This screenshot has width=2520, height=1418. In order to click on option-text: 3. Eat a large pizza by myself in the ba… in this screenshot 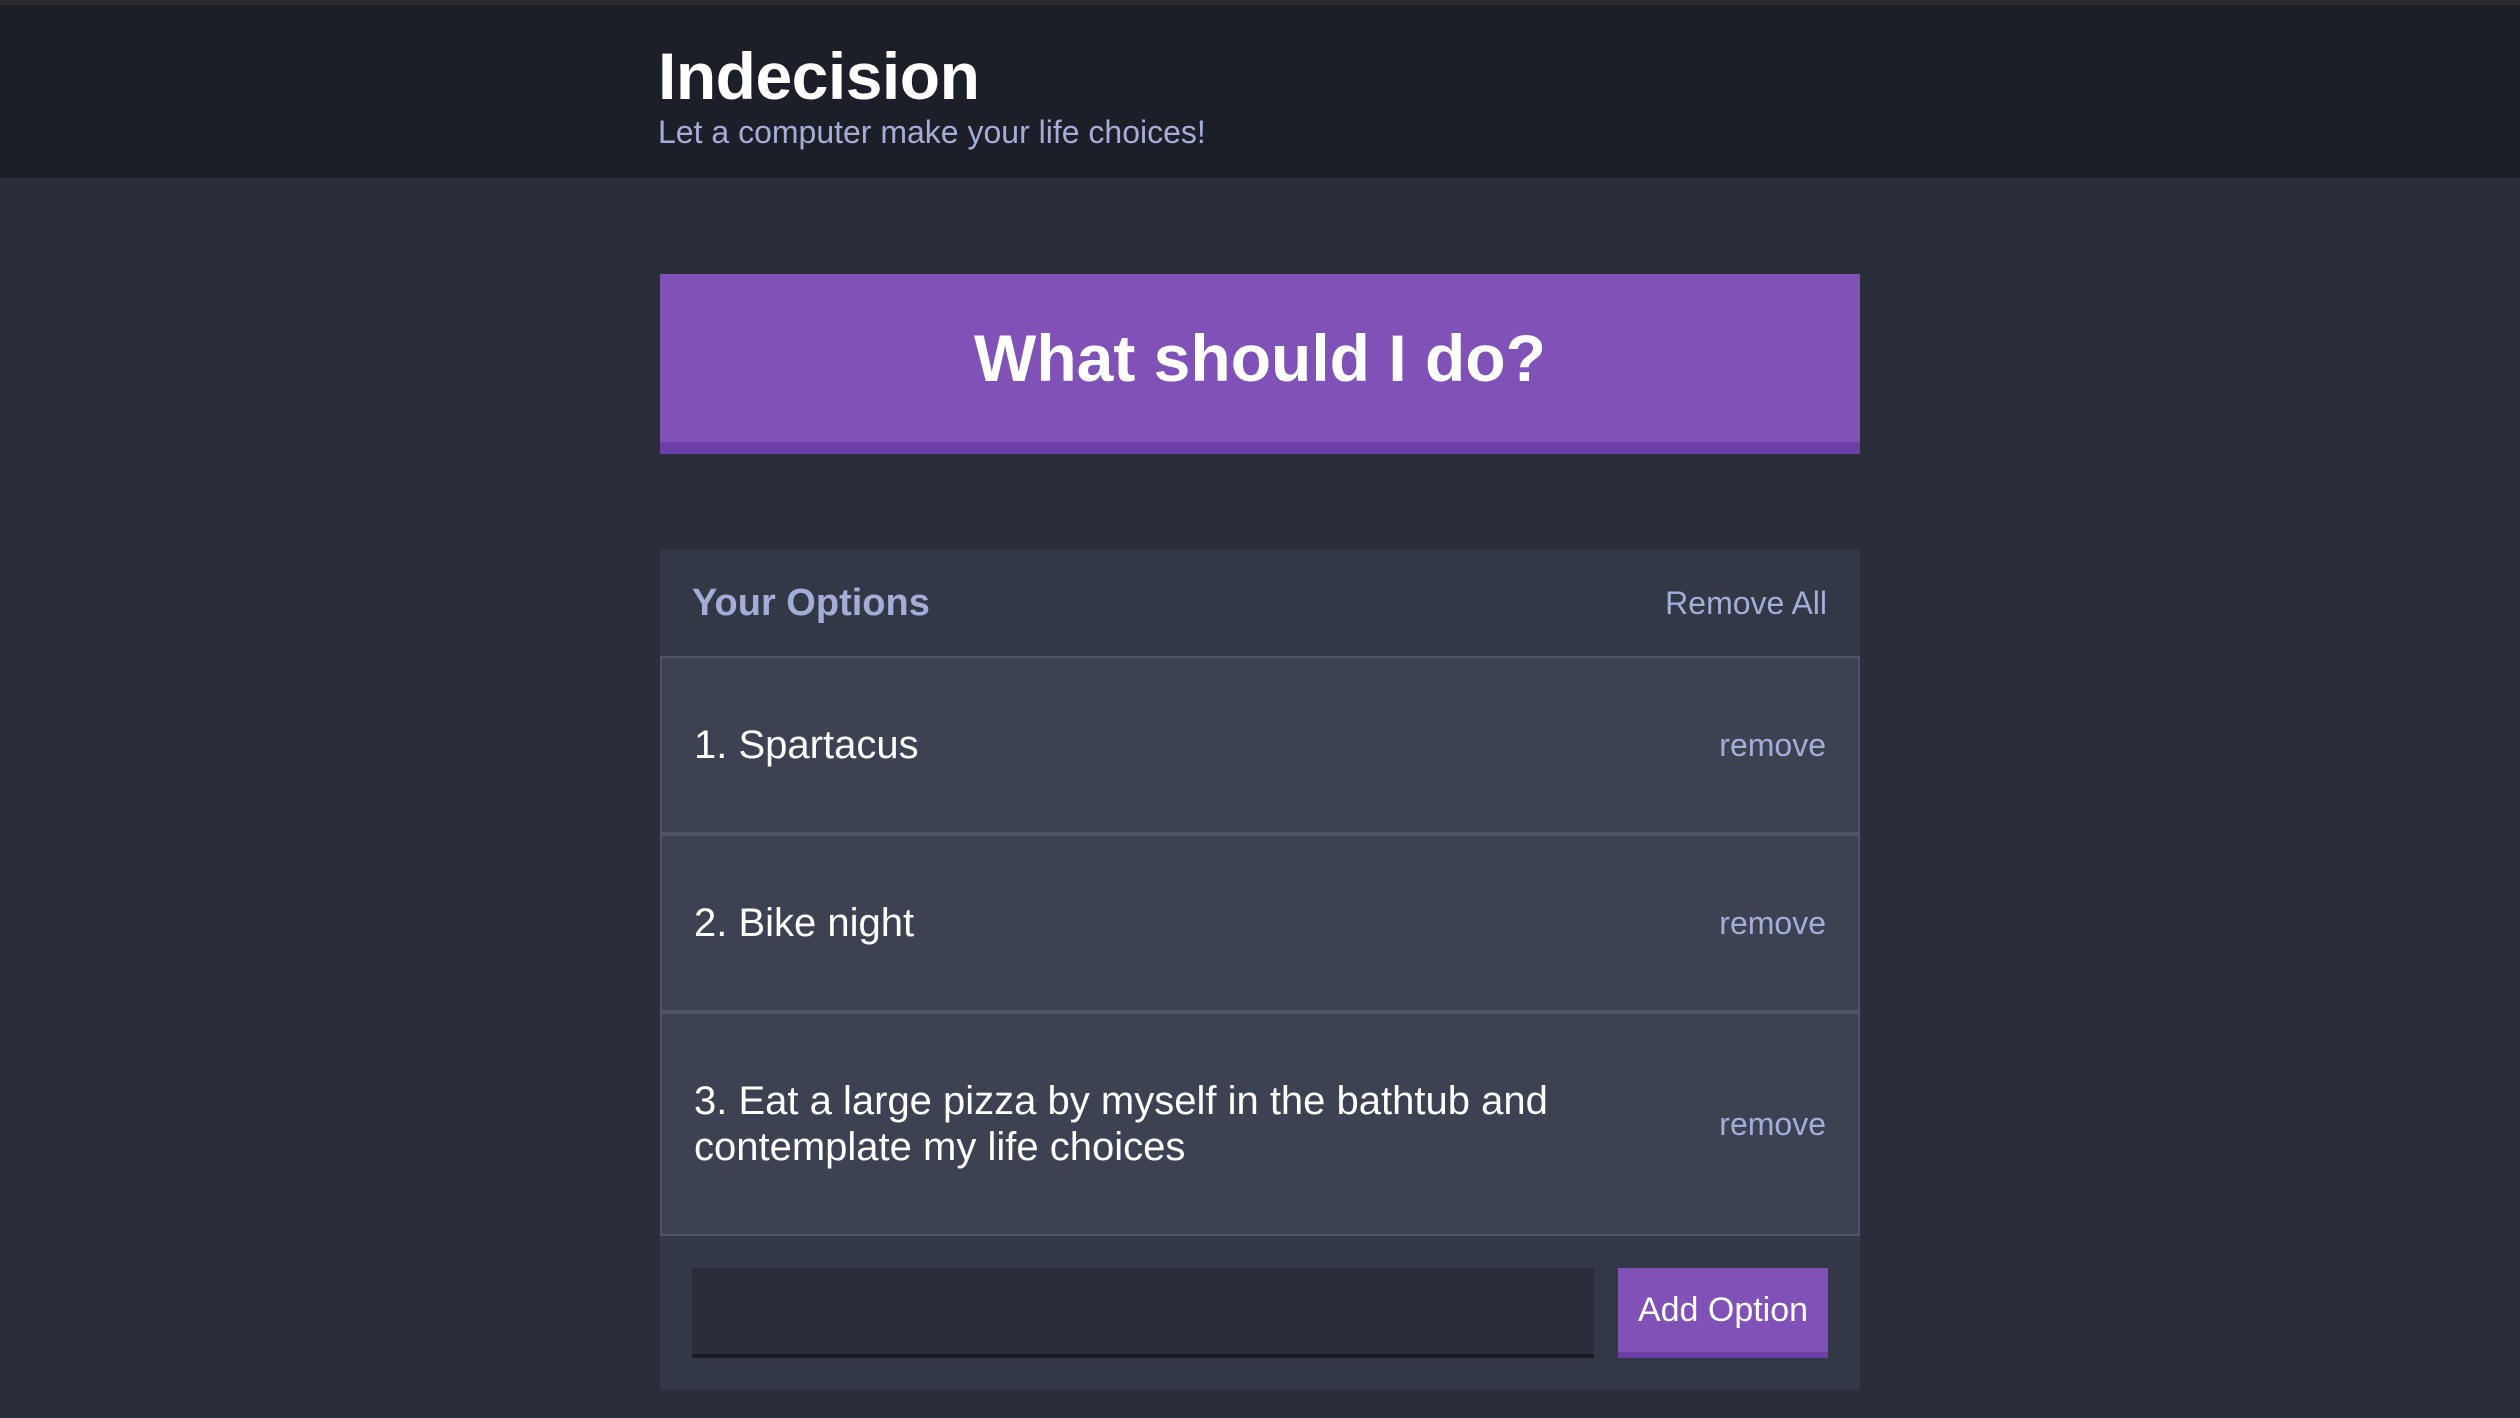, I will do `click(1121, 1124)`.